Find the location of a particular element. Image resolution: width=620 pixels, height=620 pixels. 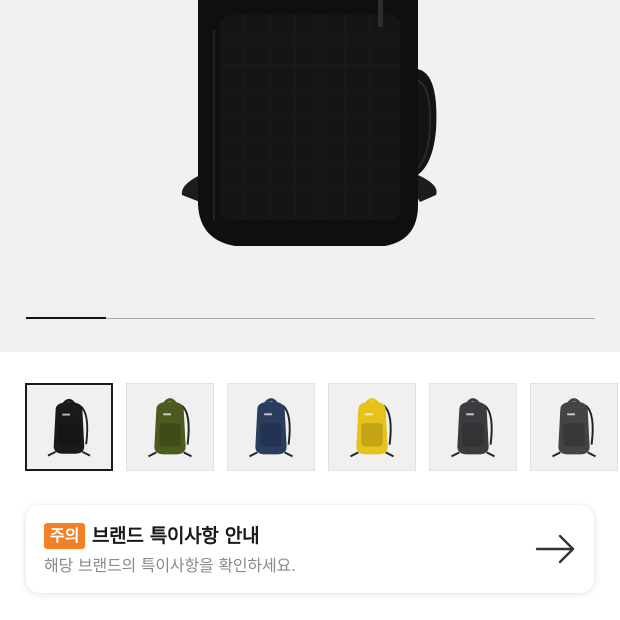

color-thumbnail-list is located at coordinates (322, 427).